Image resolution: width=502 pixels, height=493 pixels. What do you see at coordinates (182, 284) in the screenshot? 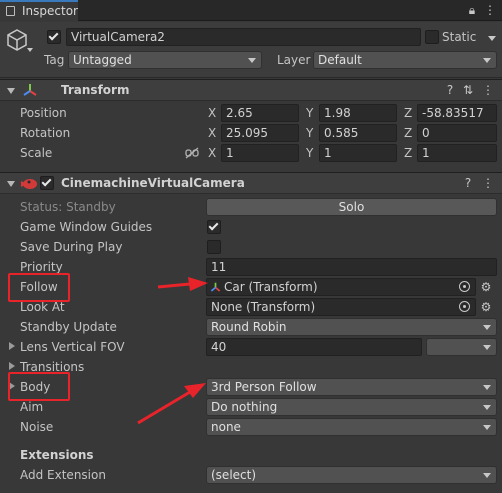
I see `follow-arrow` at bounding box center [182, 284].